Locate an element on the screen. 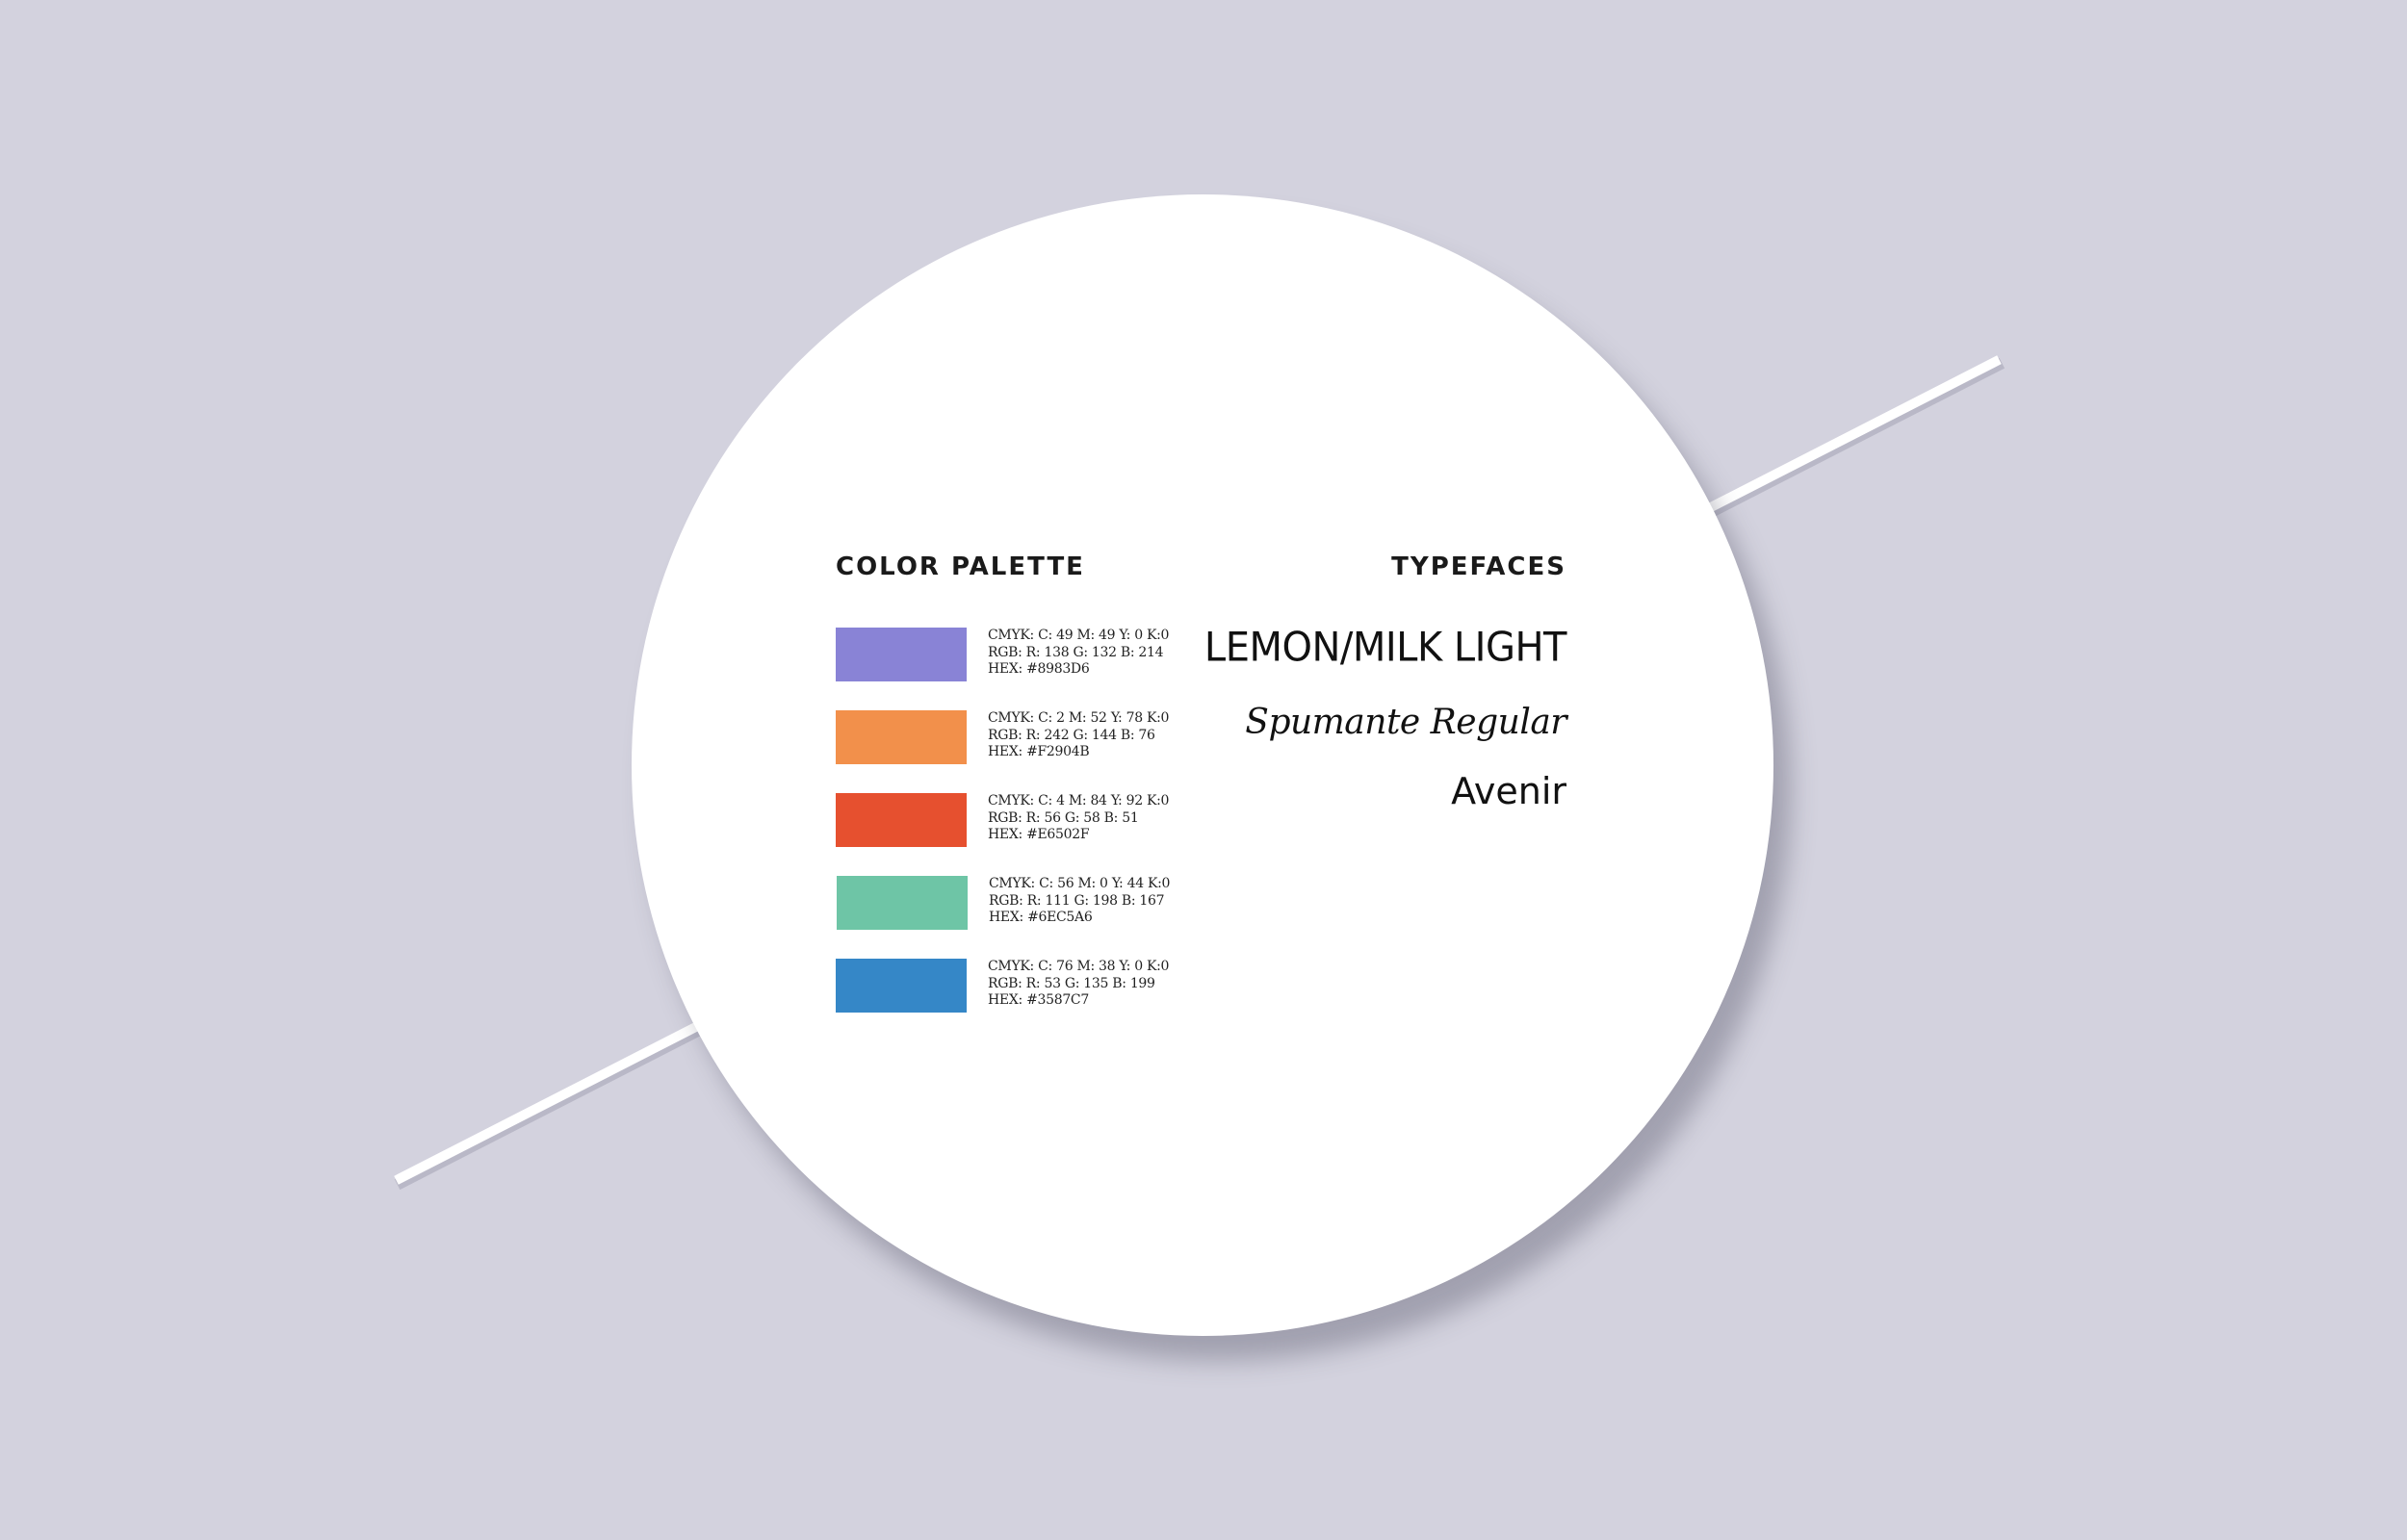 The height and width of the screenshot is (1540, 2407). swatch-rgb: RGB: R: 138 G: 132 B: 214 is located at coordinates (1076, 652).